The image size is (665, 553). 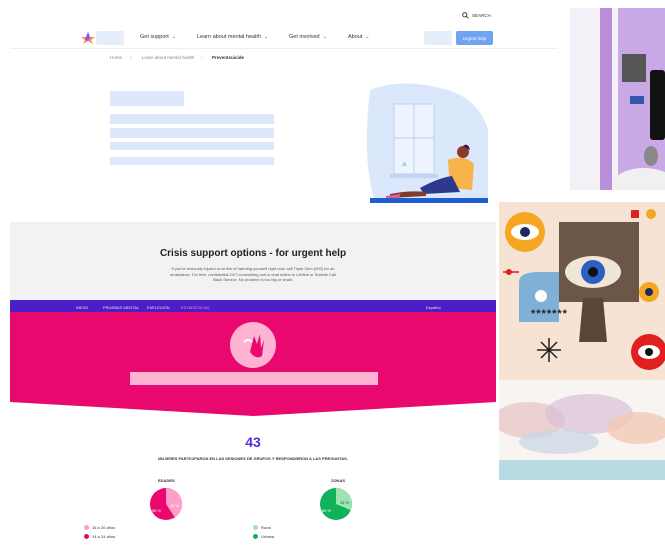 I want to click on legend-item: 16 a 20 años, so click(x=99, y=527).